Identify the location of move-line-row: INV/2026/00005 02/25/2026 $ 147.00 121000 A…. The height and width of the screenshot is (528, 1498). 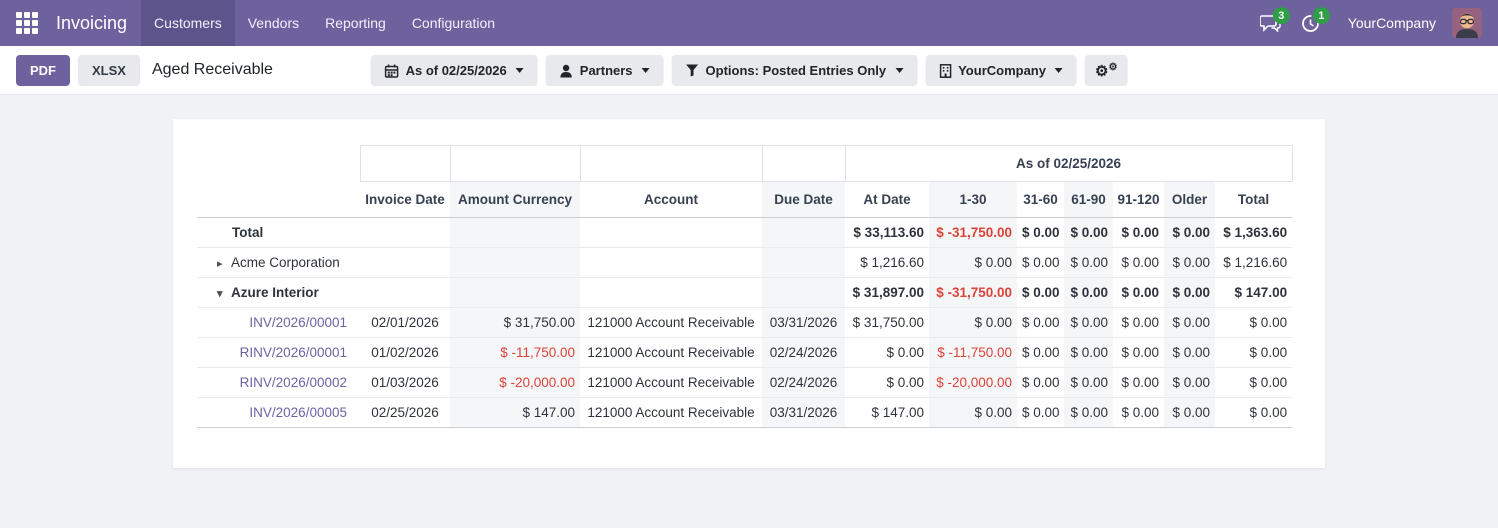
(745, 412).